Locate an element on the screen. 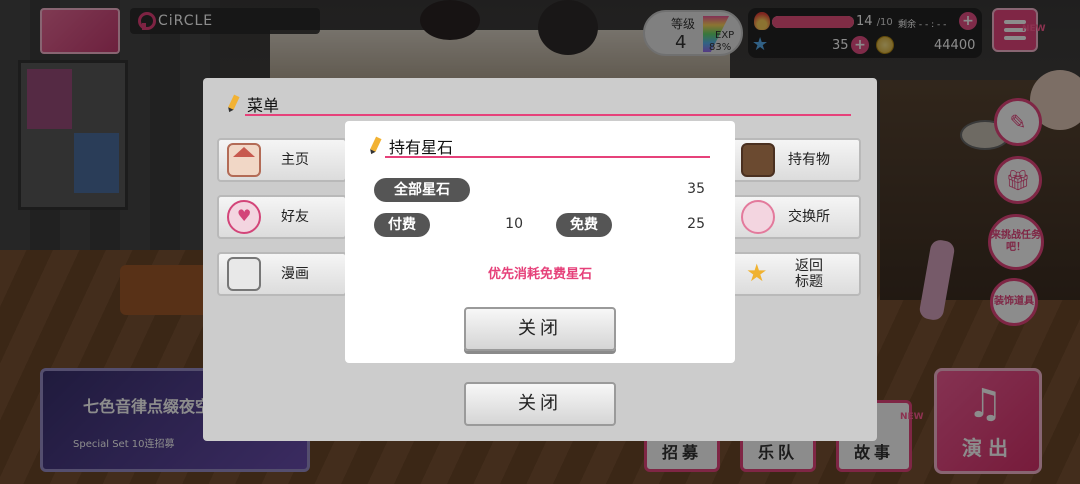  friend-heart-icon is located at coordinates (244, 217).